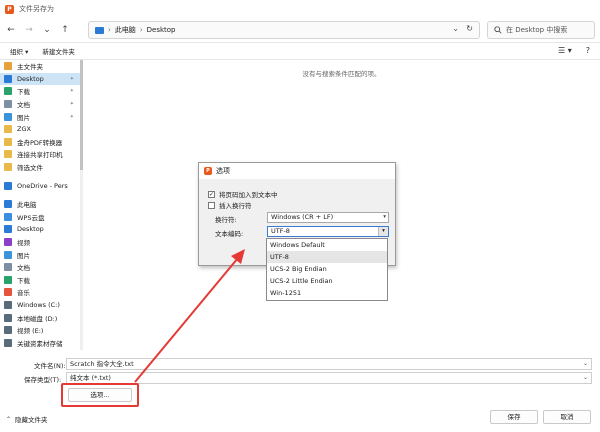  What do you see at coordinates (27, 419) in the screenshot?
I see `hide-folders-toggle: ⌃ 隐藏文件夹` at bounding box center [27, 419].